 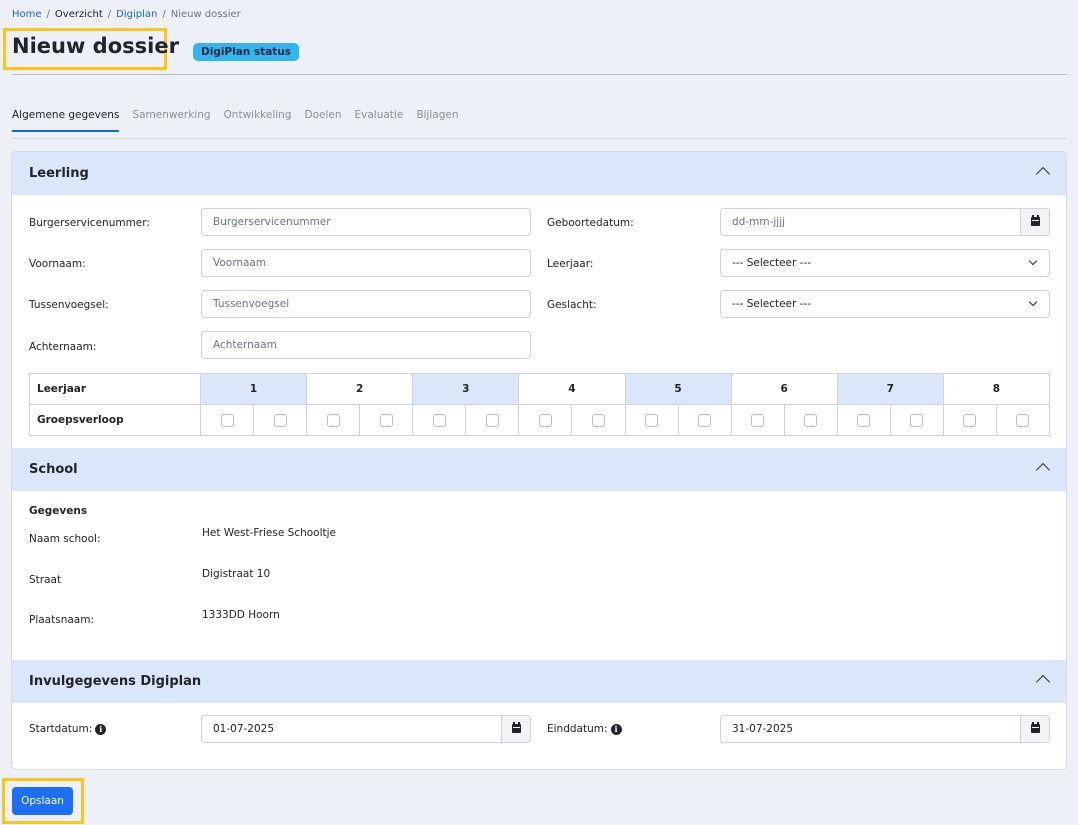 What do you see at coordinates (763, 729) in the screenshot?
I see `einddatum-value: 31-07-2025` at bounding box center [763, 729].